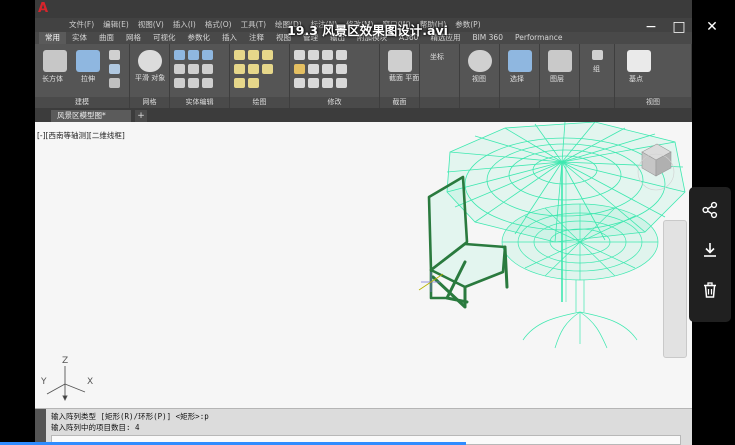 Image resolution: width=735 pixels, height=445 pixels. I want to click on trim-icon, so click(327, 55).